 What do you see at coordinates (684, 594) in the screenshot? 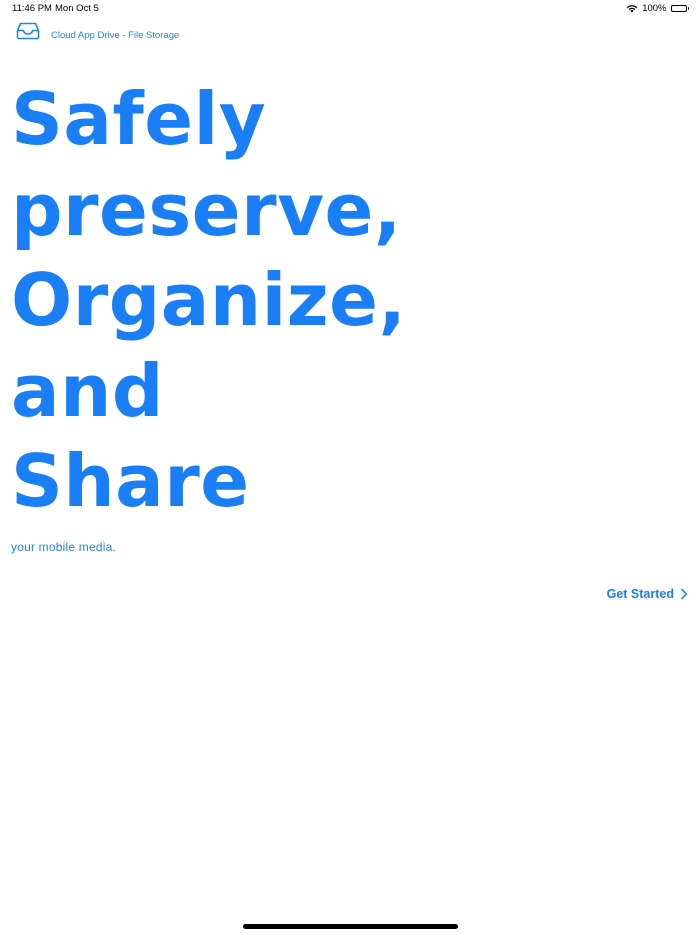
I see `chevron-right-icon` at bounding box center [684, 594].